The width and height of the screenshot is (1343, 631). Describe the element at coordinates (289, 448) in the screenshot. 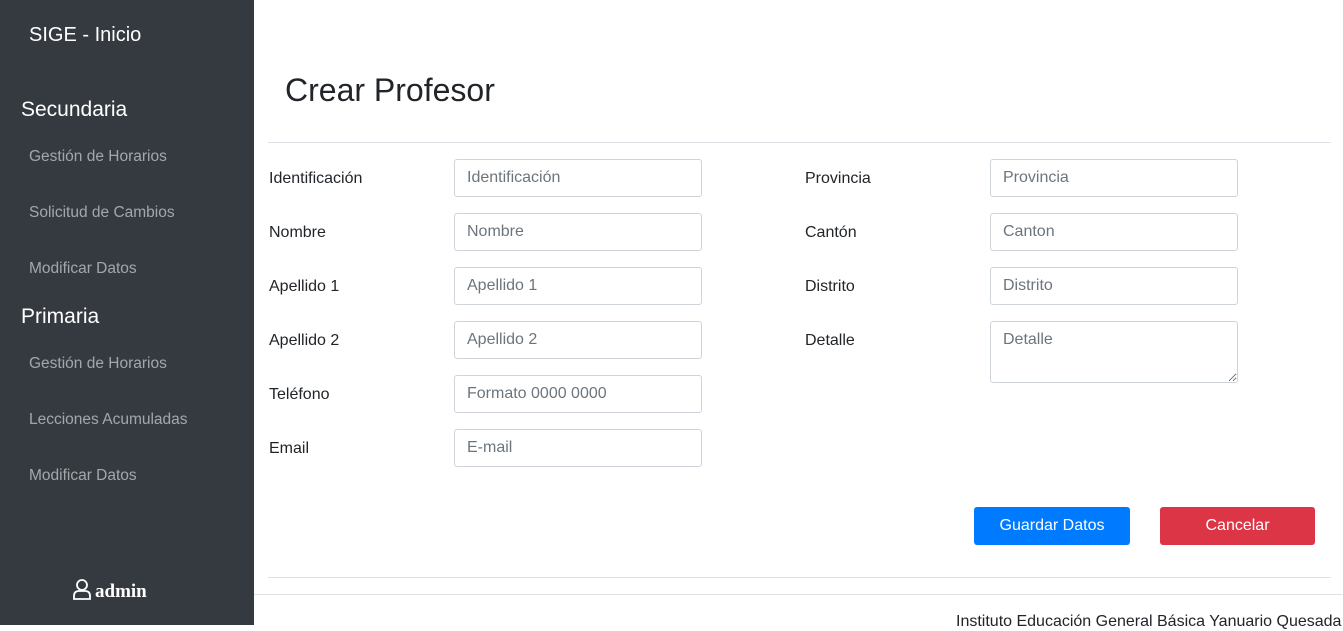

I see `label-email: Email` at that location.